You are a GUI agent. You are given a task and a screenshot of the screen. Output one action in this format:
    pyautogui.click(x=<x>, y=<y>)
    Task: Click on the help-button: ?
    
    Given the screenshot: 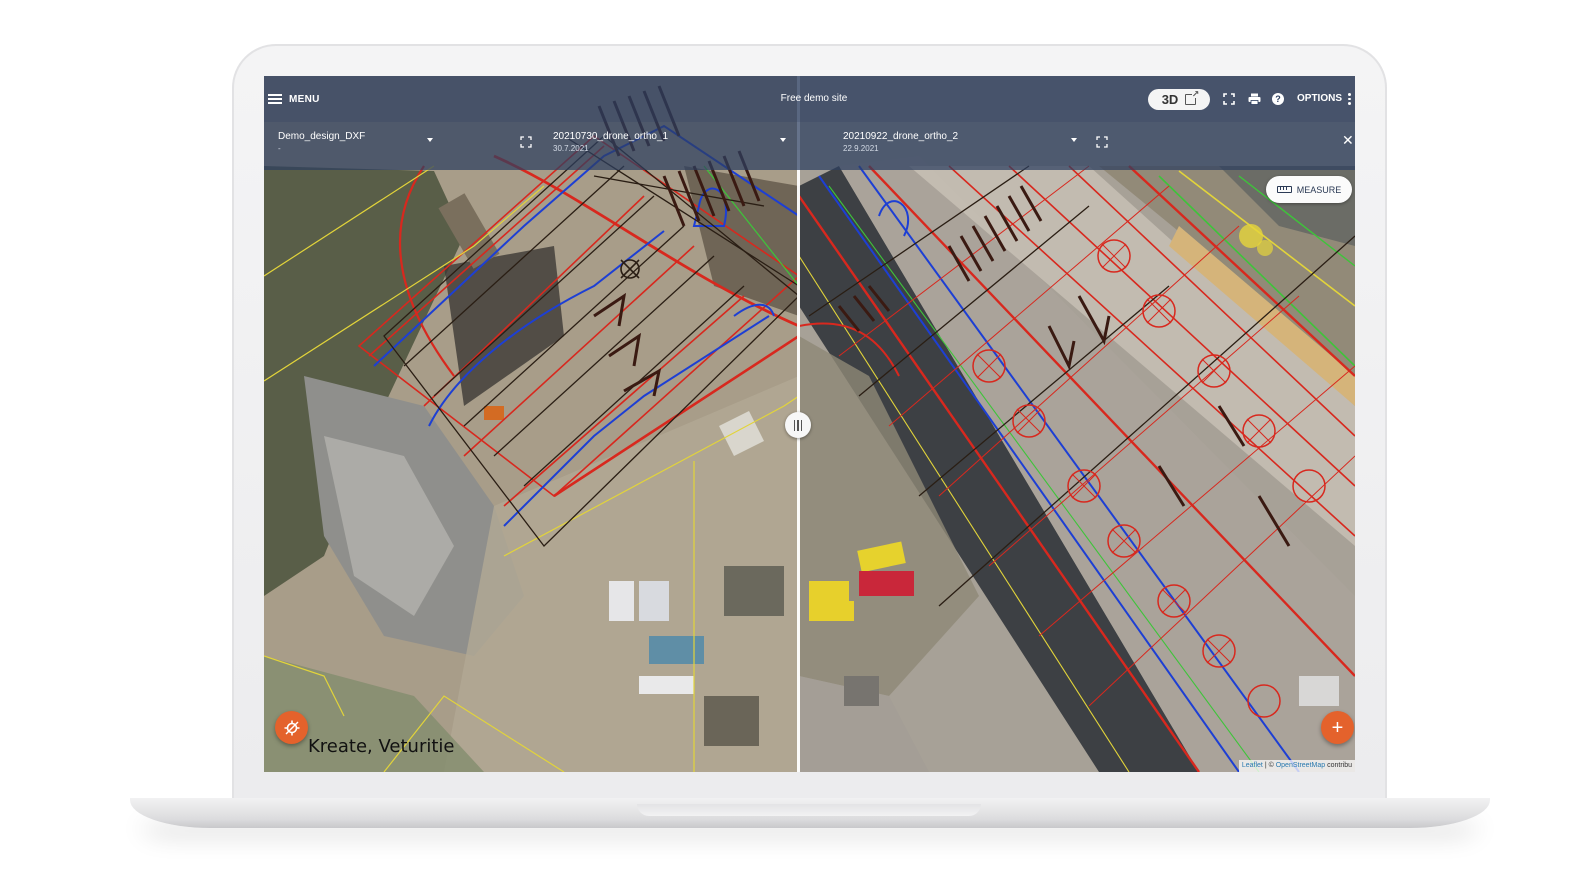 What is the action you would take?
    pyautogui.click(x=1278, y=99)
    